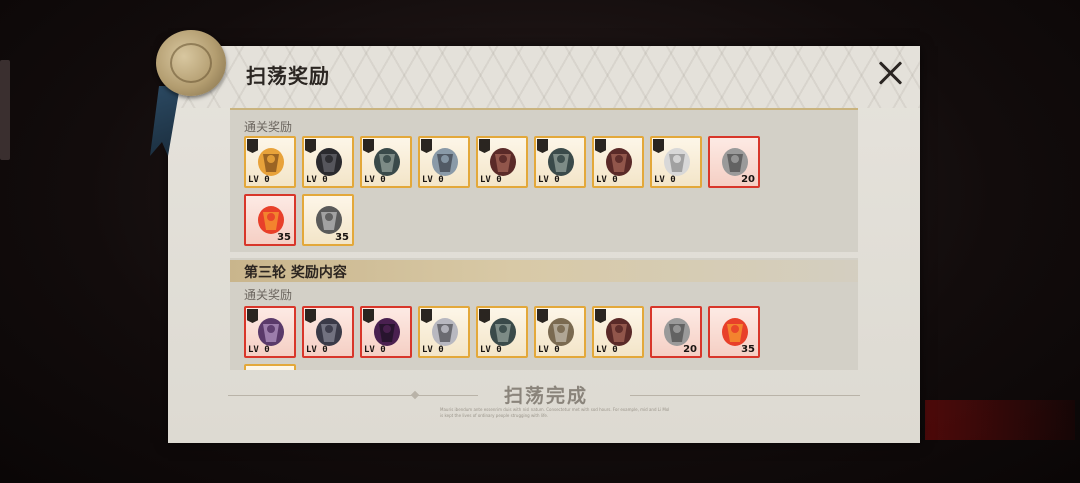 The width and height of the screenshot is (1080, 483). I want to click on white-robe-icon, so click(677, 161).